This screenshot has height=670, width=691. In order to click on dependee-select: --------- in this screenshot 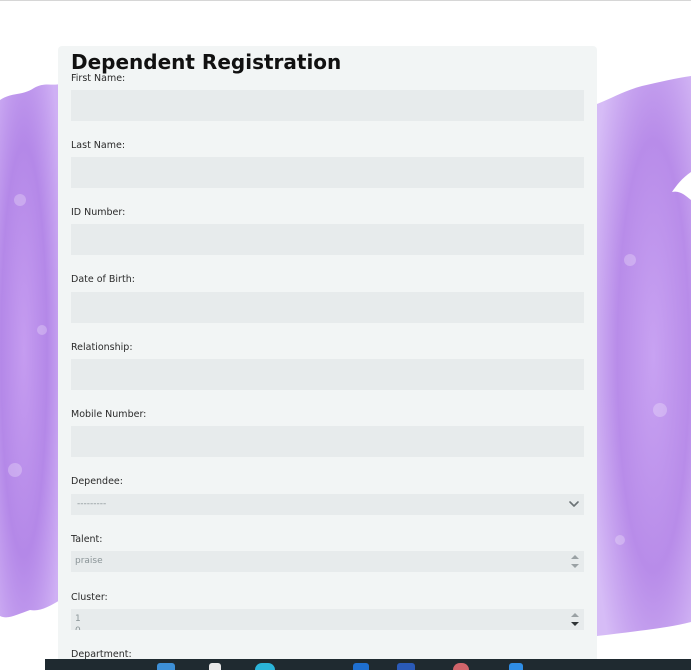, I will do `click(327, 504)`.